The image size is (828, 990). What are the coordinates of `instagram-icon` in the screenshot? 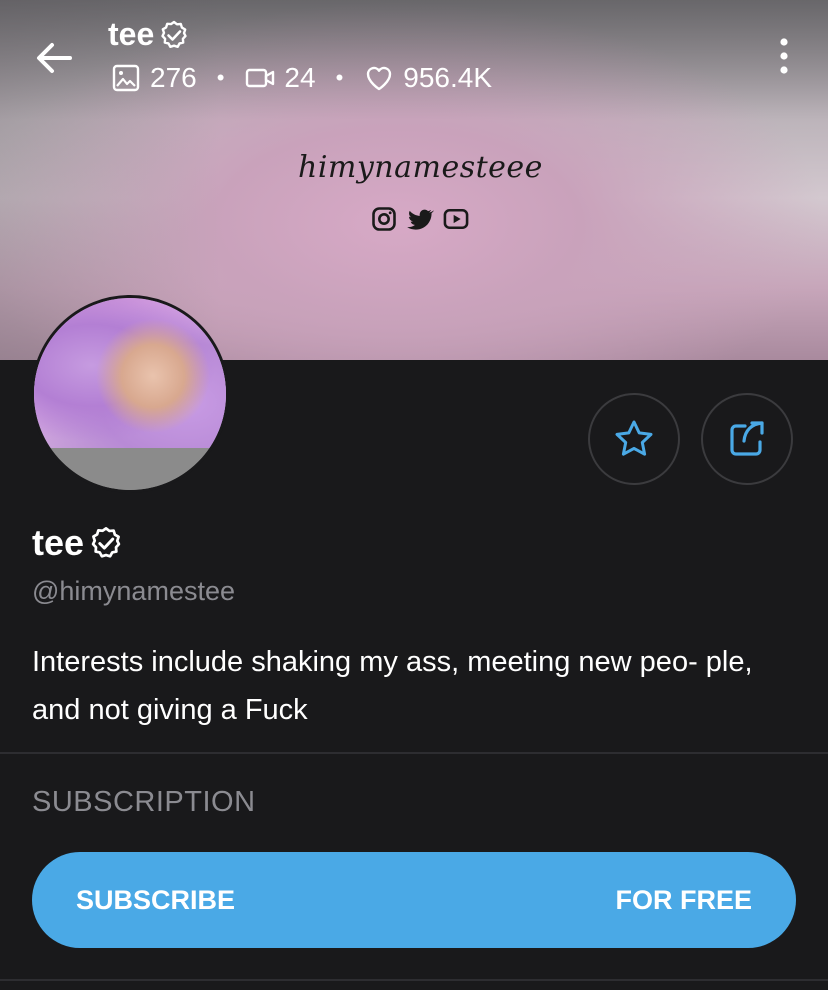 It's located at (384, 219).